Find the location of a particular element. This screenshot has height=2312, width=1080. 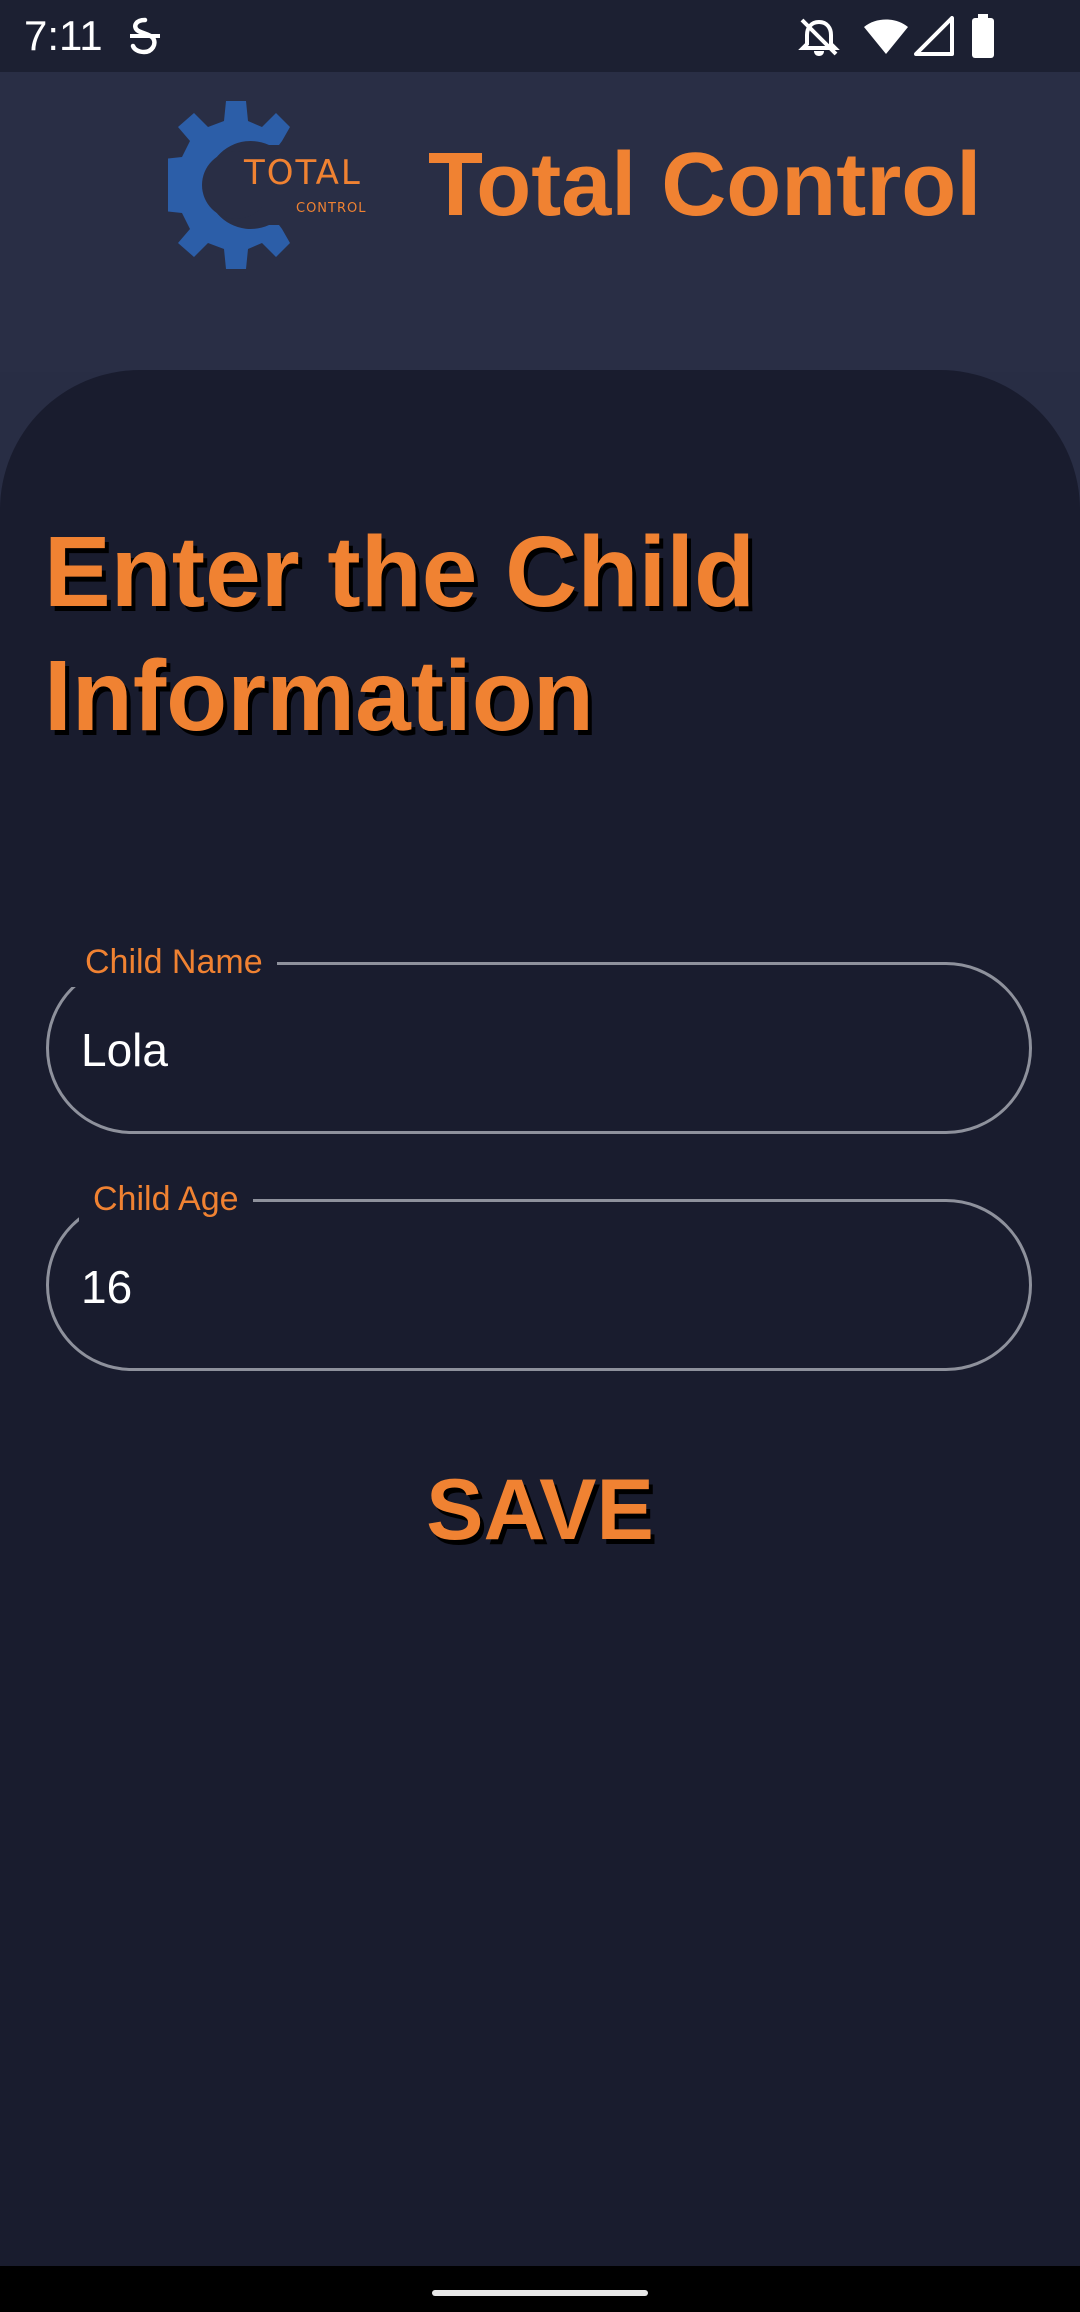

status-bar: 7:11 is located at coordinates (540, 36).